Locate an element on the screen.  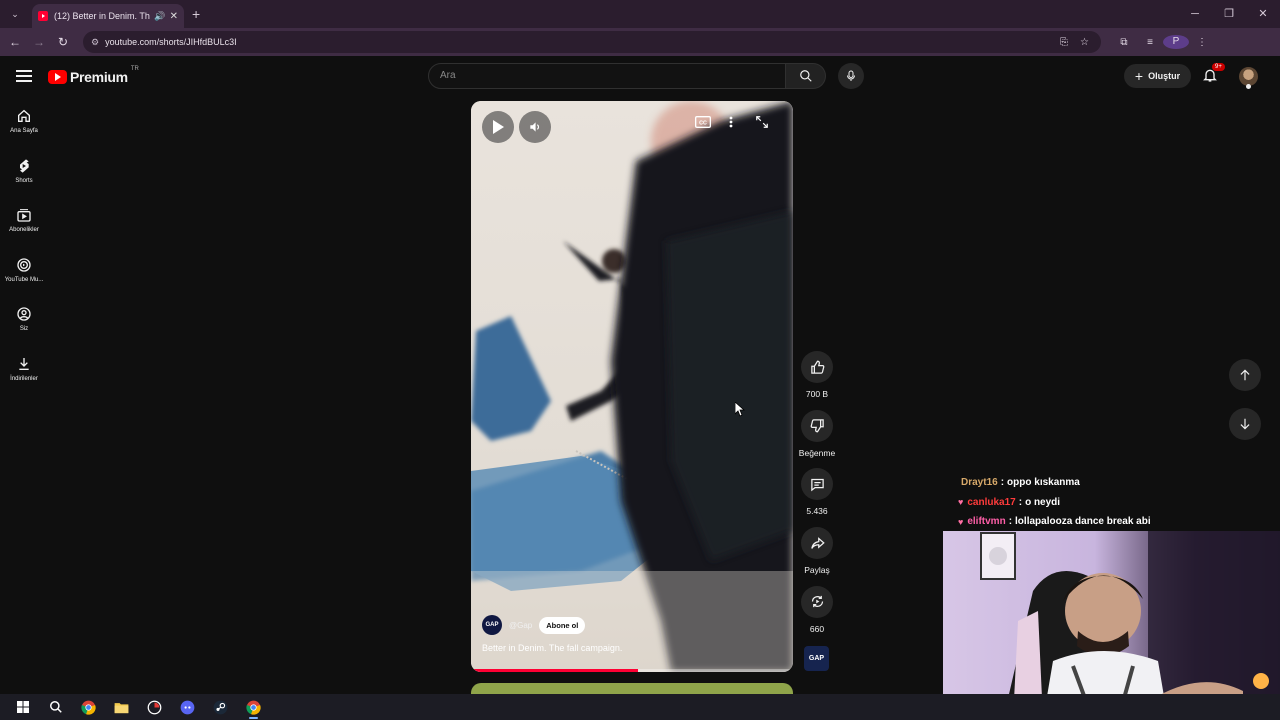
remix-action: 660 is located at coordinates (817, 615).